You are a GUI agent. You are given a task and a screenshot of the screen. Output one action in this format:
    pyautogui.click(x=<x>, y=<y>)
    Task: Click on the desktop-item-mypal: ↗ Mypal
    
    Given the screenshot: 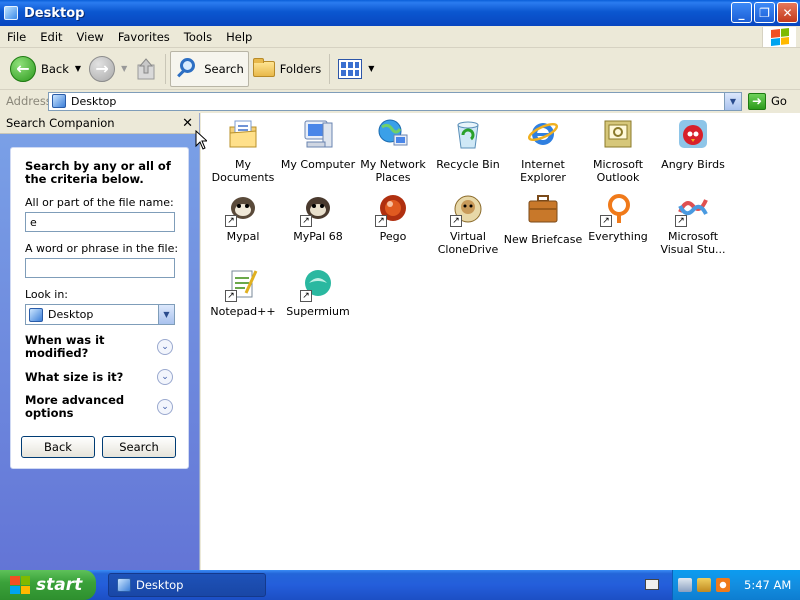 What is the action you would take?
    pyautogui.click(x=243, y=217)
    